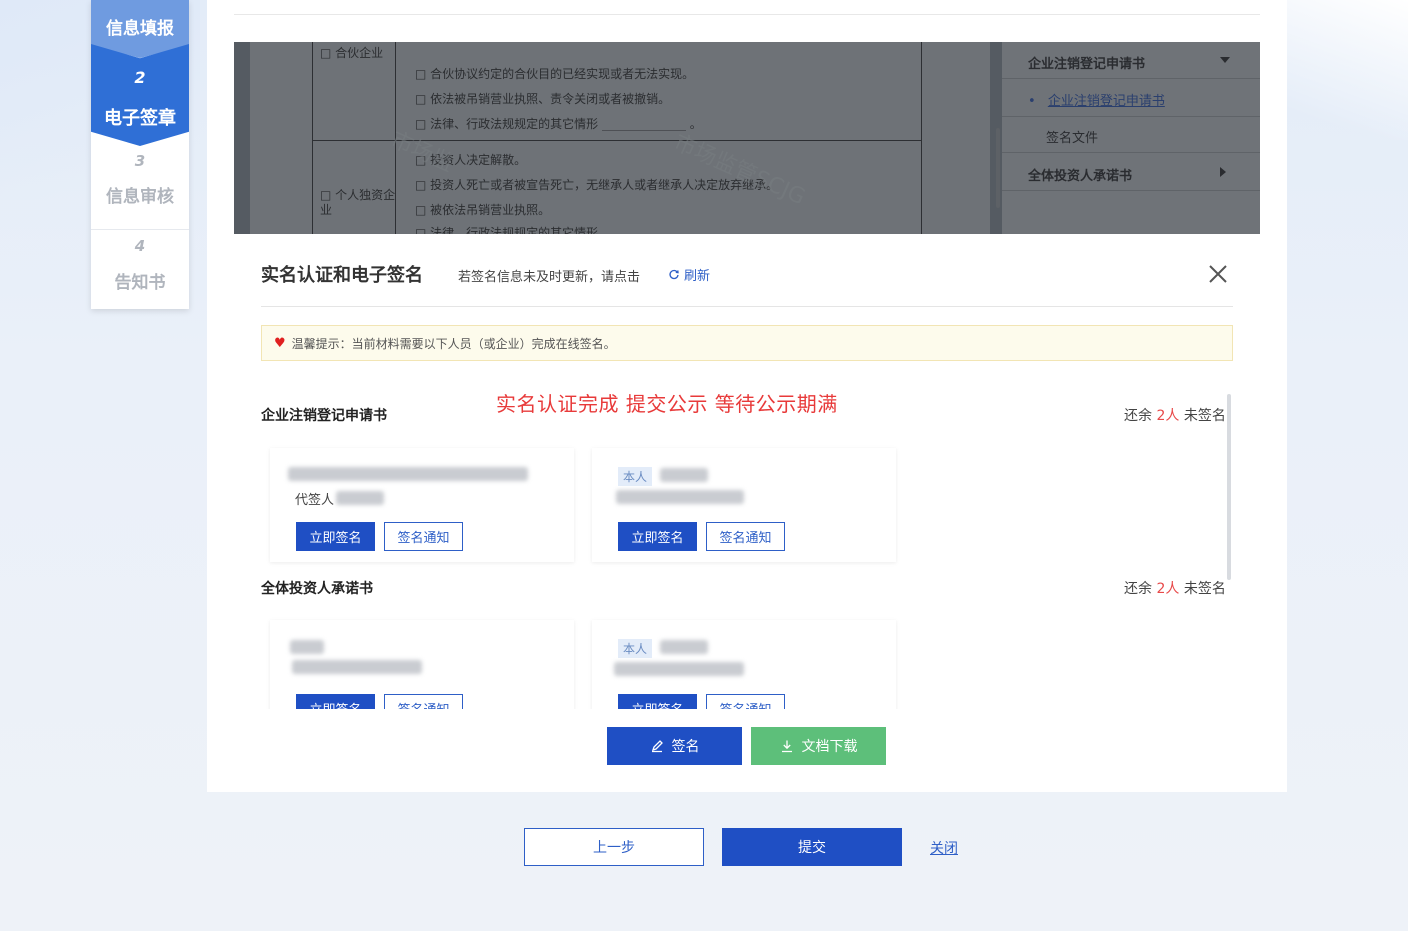 The image size is (1408, 931). Describe the element at coordinates (1106, 101) in the screenshot. I see `nav-item-label: 企业注销登记申请书` at that location.